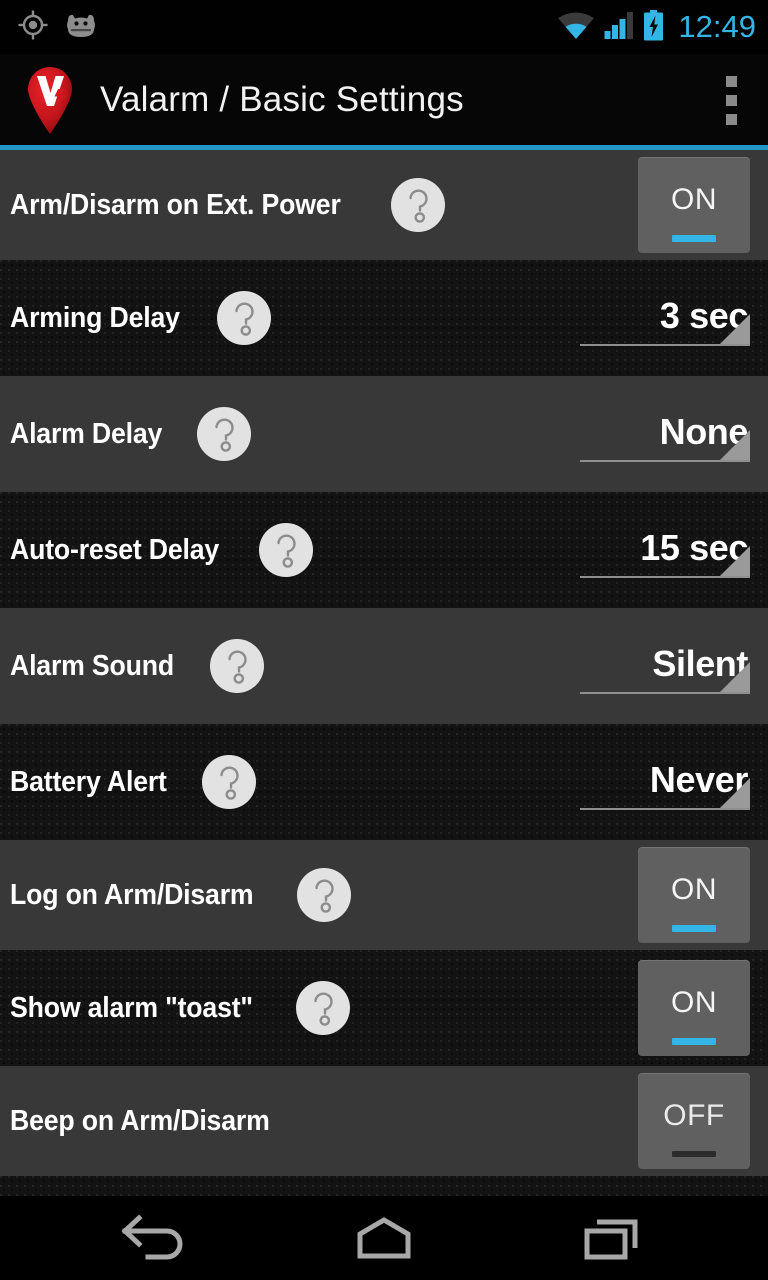 Image resolution: width=768 pixels, height=1280 pixels. I want to click on home-icon, so click(384, 1238).